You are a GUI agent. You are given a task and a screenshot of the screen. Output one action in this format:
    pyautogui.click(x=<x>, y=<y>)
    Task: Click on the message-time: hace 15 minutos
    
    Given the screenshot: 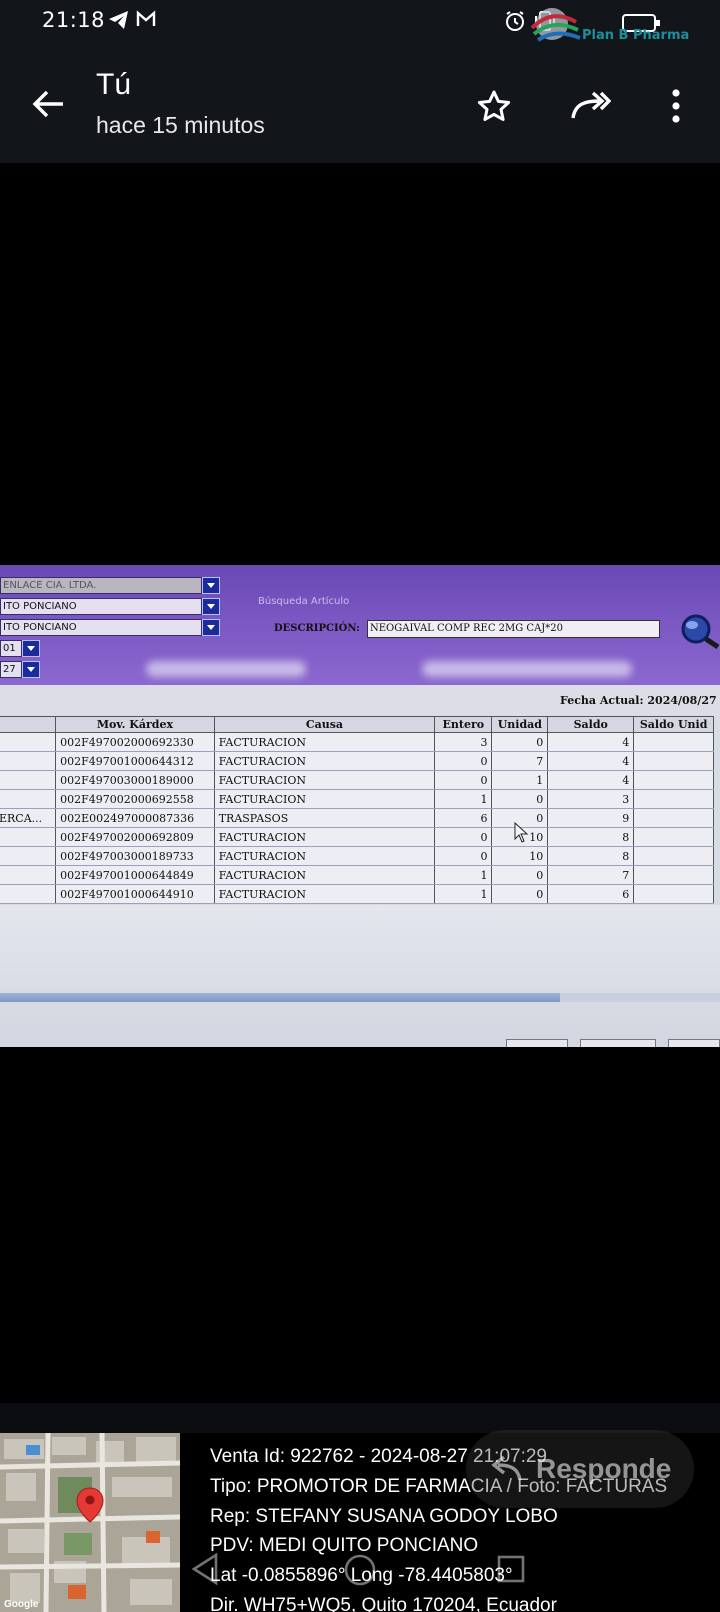 What is the action you would take?
    pyautogui.click(x=180, y=125)
    